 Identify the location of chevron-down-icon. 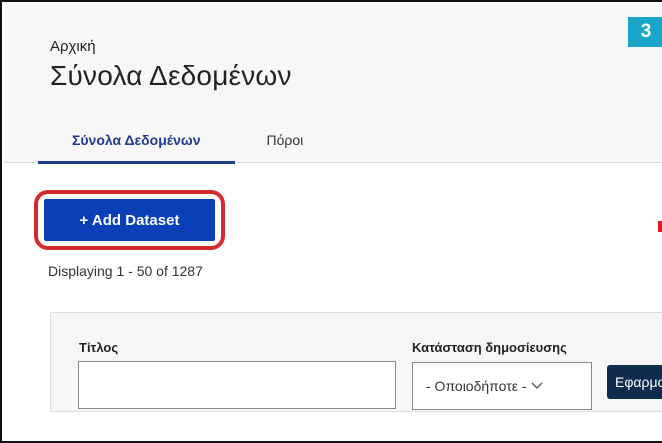
(537, 386).